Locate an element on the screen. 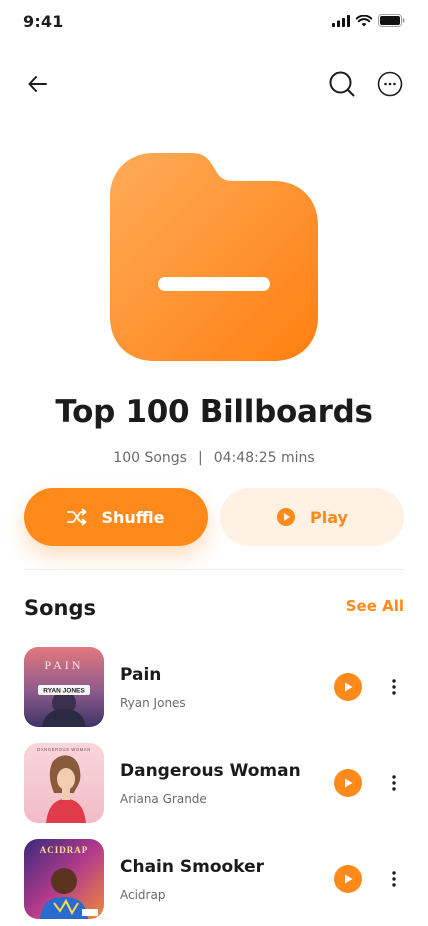  see-all-link: See All is located at coordinates (375, 606).